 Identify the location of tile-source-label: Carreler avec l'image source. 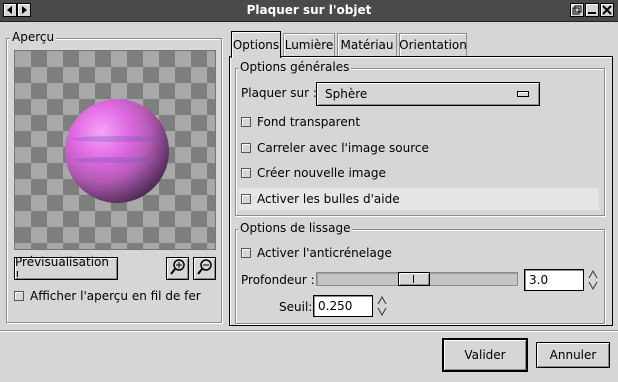
(343, 148).